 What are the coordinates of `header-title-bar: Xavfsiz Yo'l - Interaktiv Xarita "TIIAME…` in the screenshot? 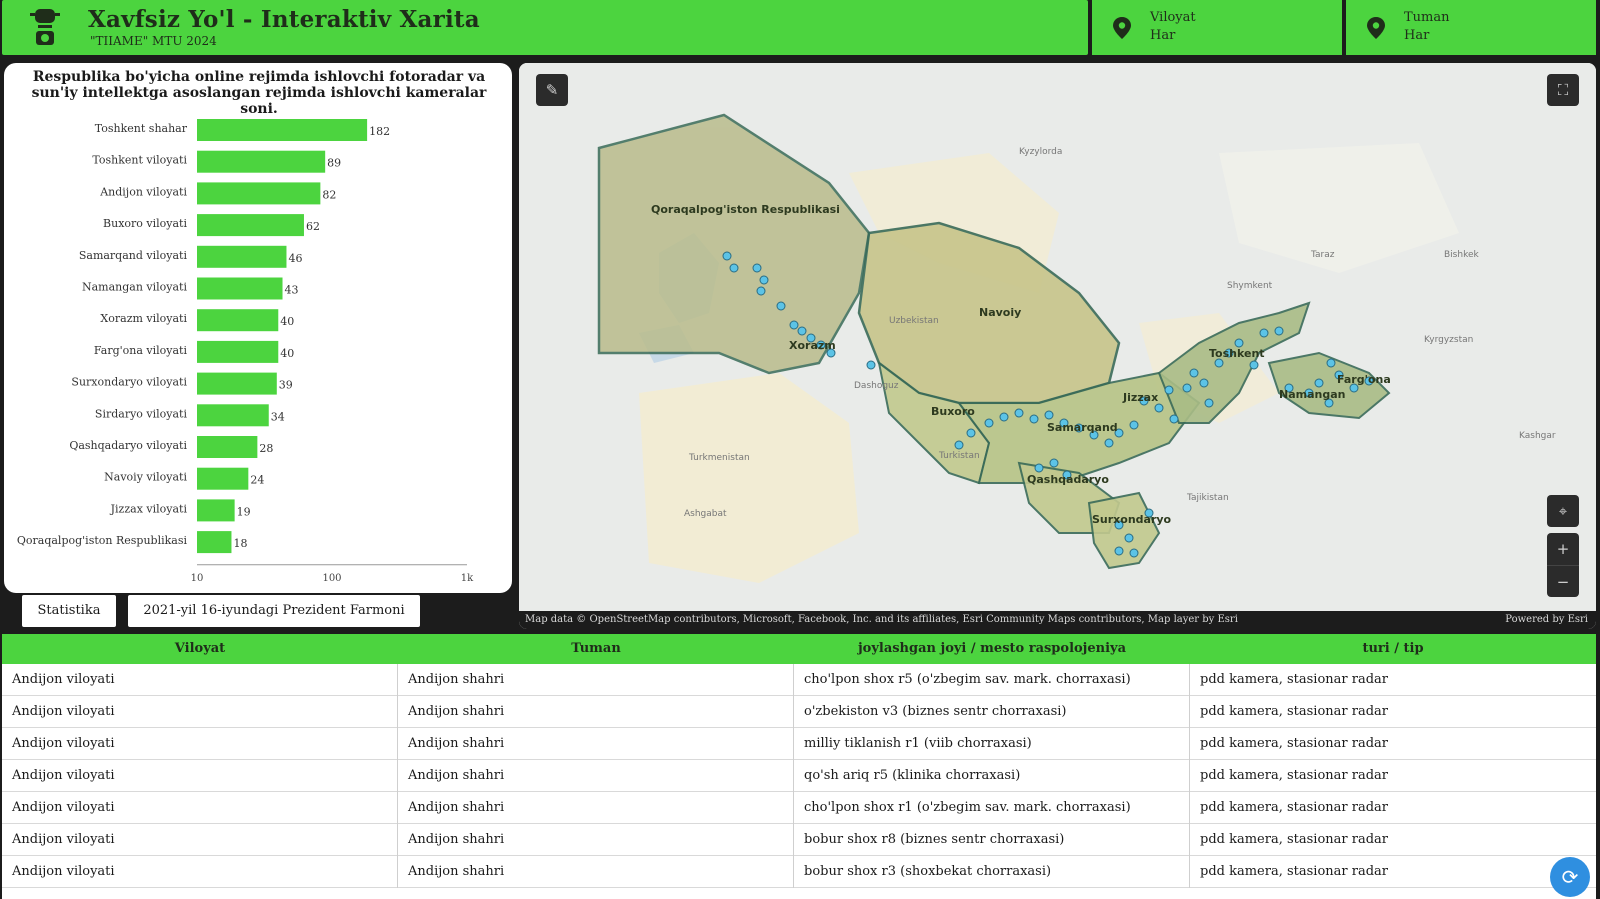 It's located at (545, 27).